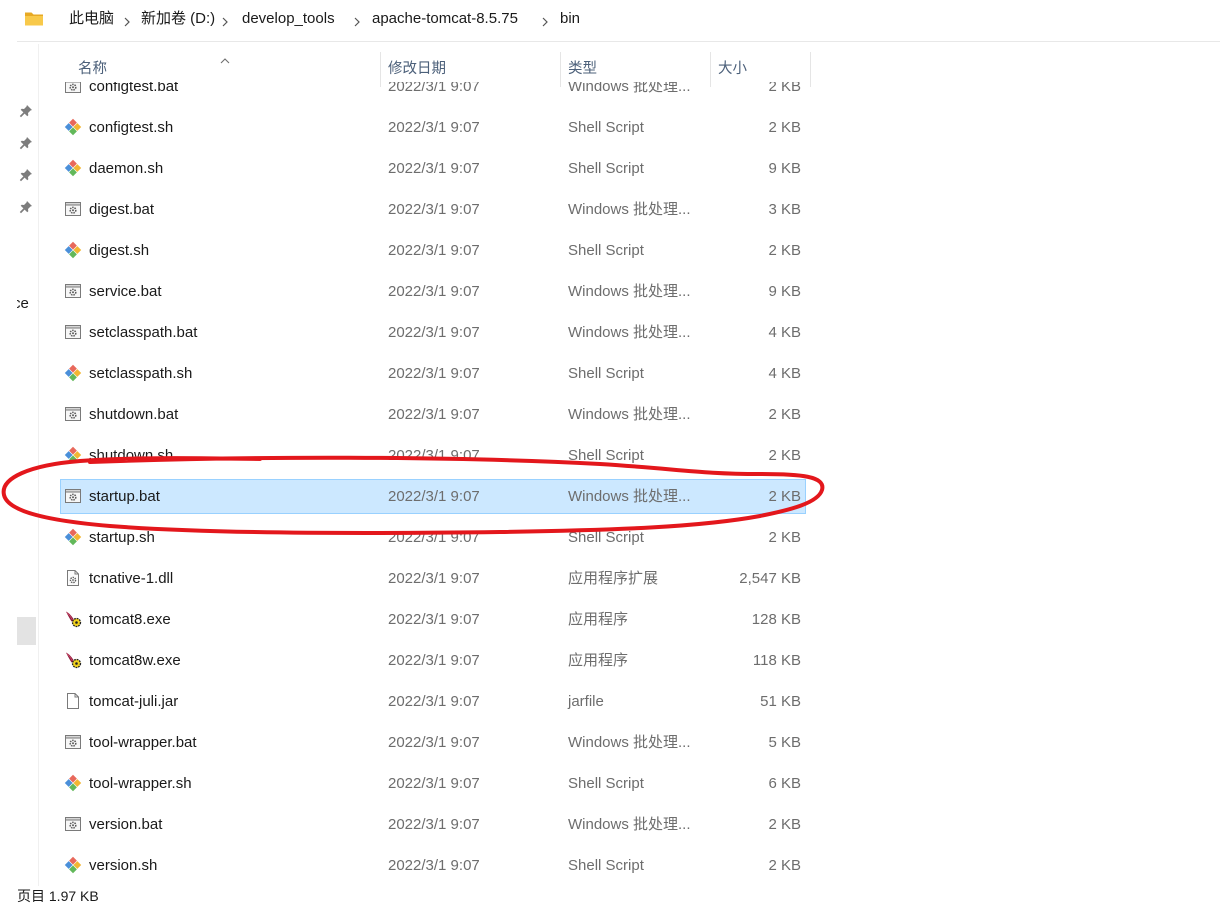 The height and width of the screenshot is (911, 1220). Describe the element at coordinates (780, 701) in the screenshot. I see `file-size: 51 KB` at that location.